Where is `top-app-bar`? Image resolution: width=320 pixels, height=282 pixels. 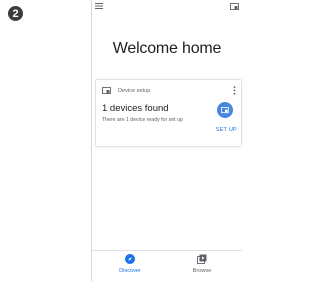 top-app-bar is located at coordinates (167, 7).